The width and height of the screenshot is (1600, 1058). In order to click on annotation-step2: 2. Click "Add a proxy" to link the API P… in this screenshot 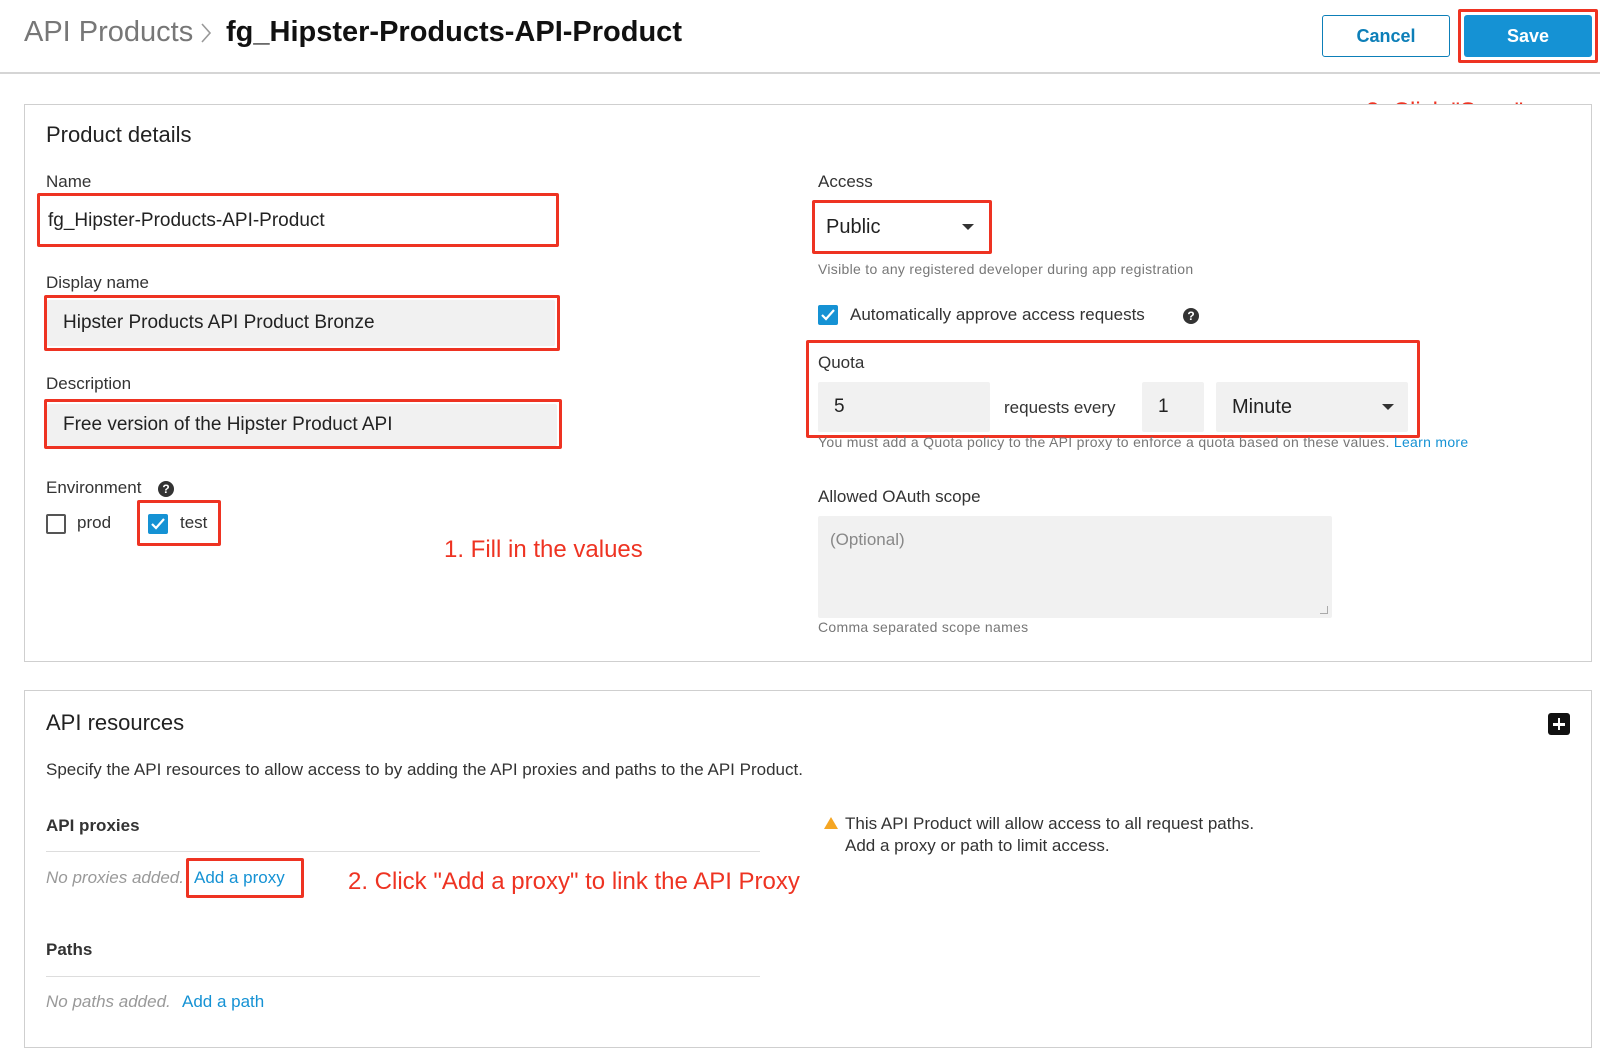, I will do `click(574, 881)`.